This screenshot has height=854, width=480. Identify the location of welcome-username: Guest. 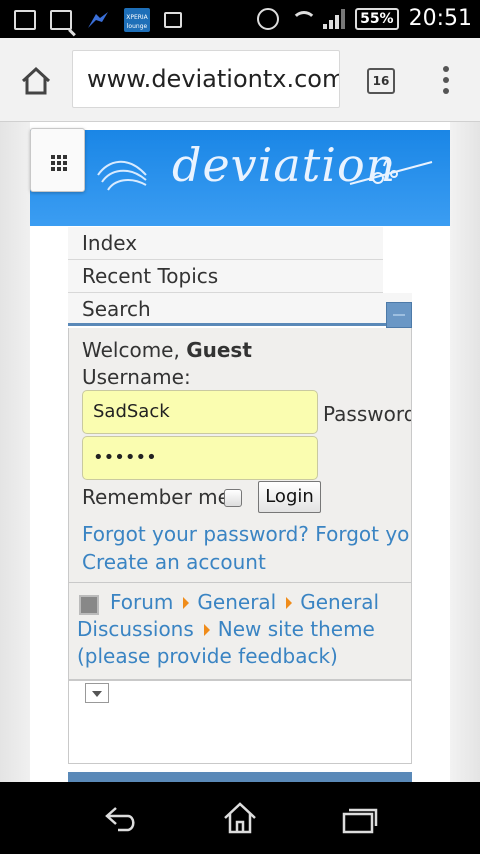
(219, 350).